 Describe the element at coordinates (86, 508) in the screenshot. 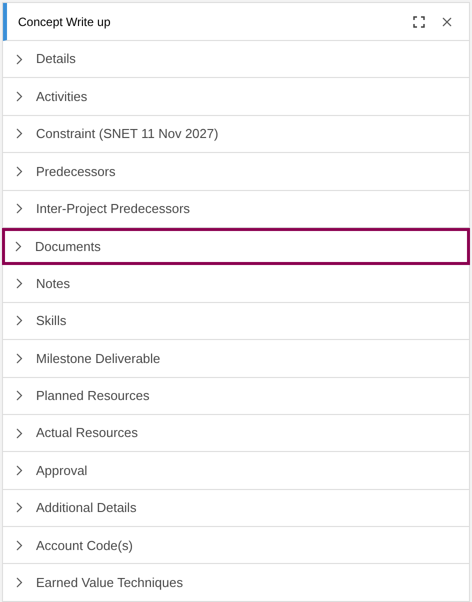

I see `section-label: Additional Details` at that location.